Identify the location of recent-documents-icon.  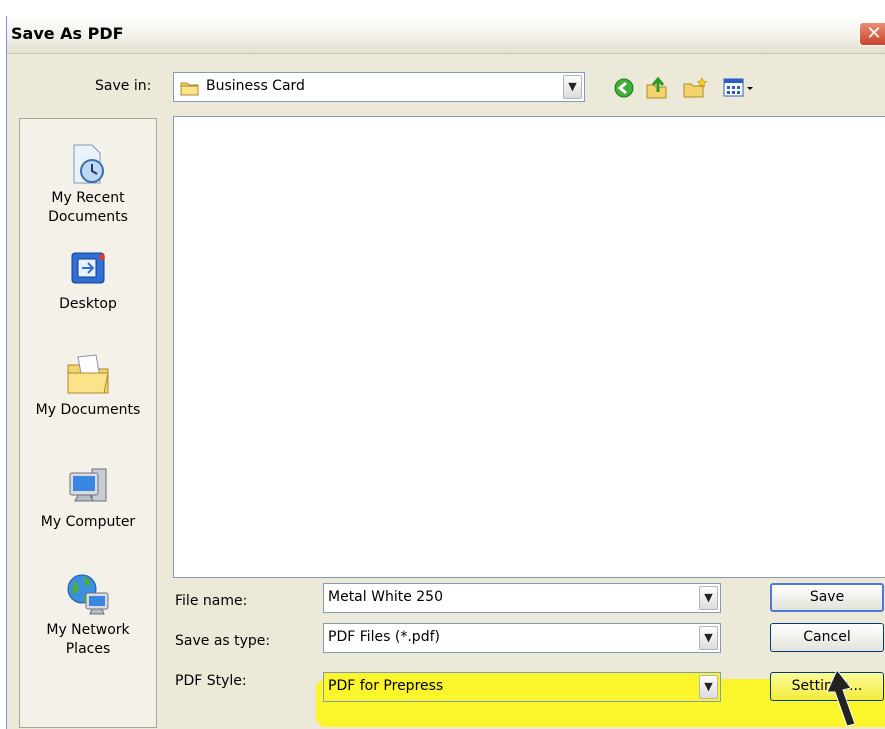
(88, 164).